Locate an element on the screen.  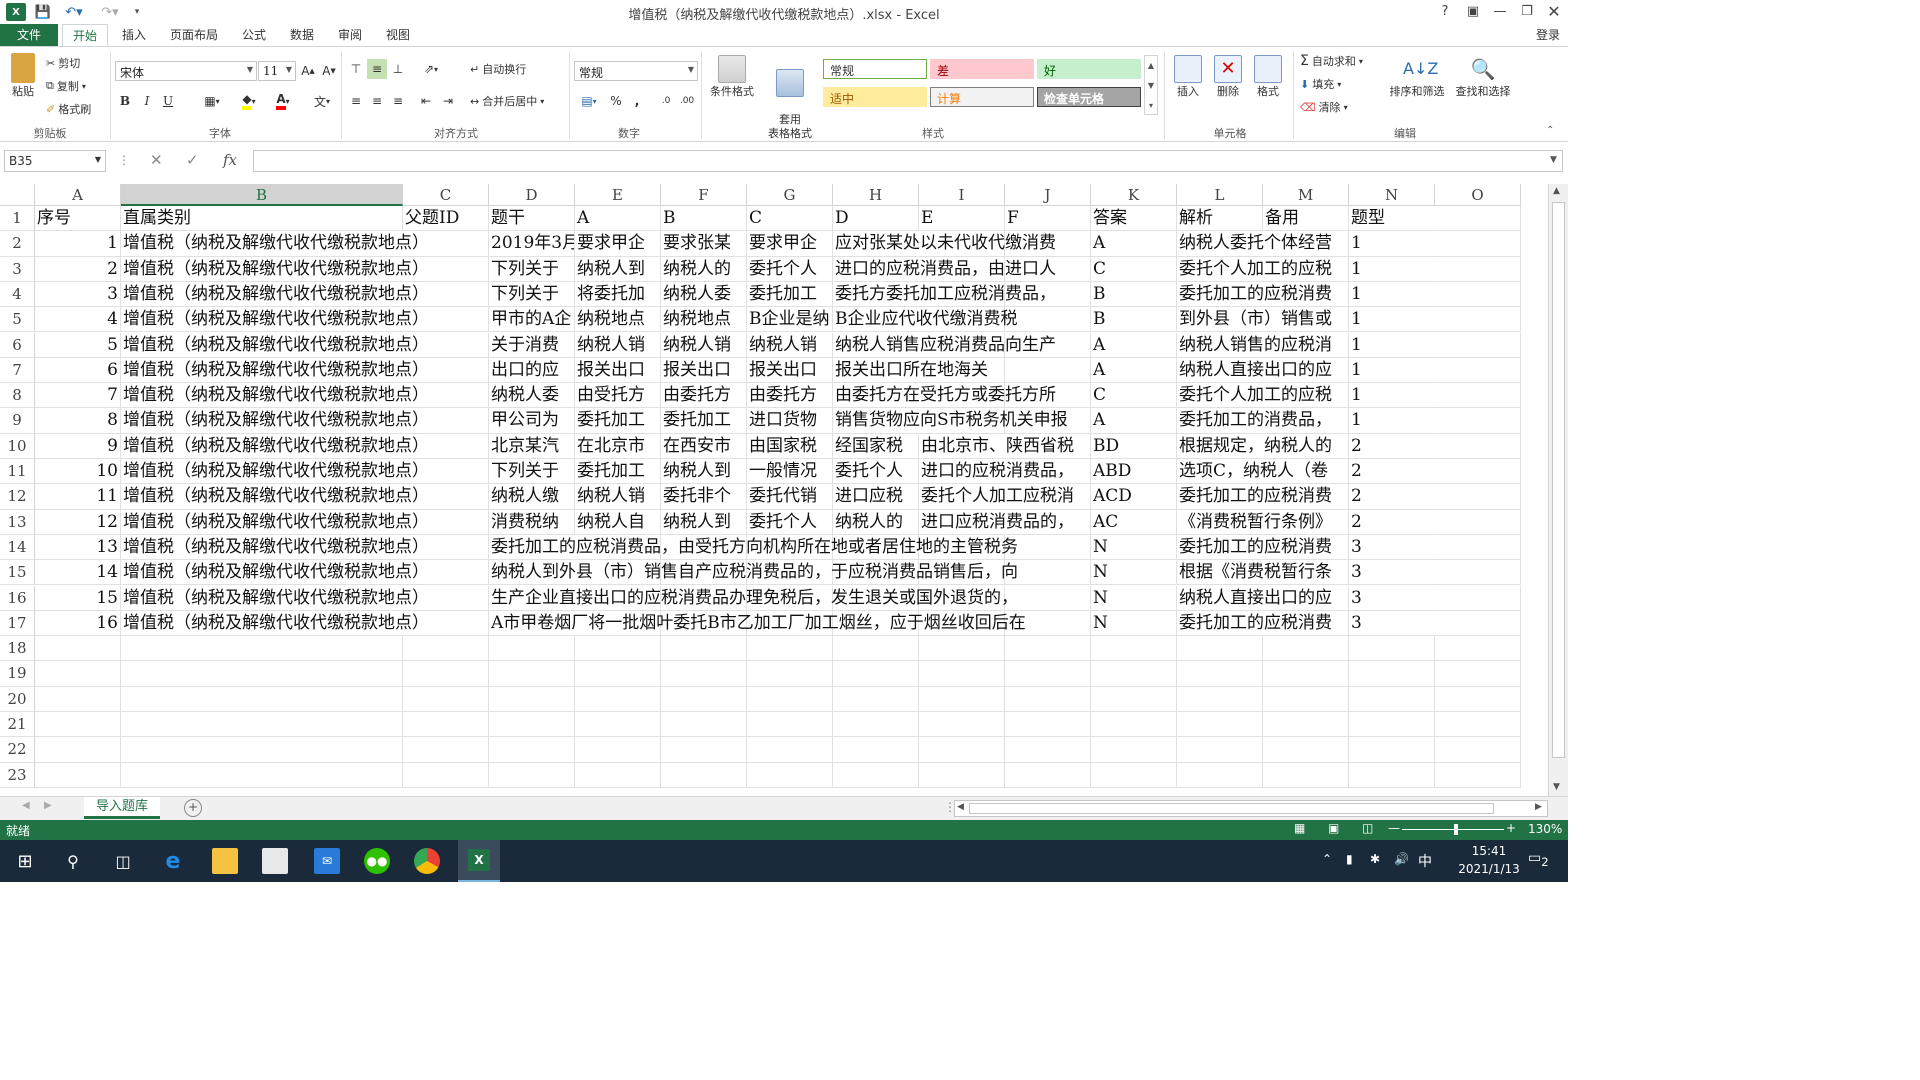
cell-e: 纳税人销 is located at coordinates (618, 497).